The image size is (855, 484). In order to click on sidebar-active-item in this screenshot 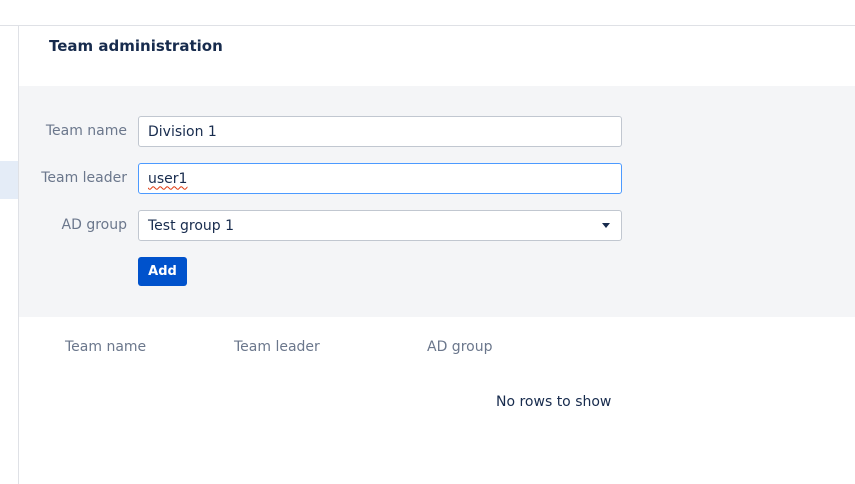, I will do `click(9, 180)`.